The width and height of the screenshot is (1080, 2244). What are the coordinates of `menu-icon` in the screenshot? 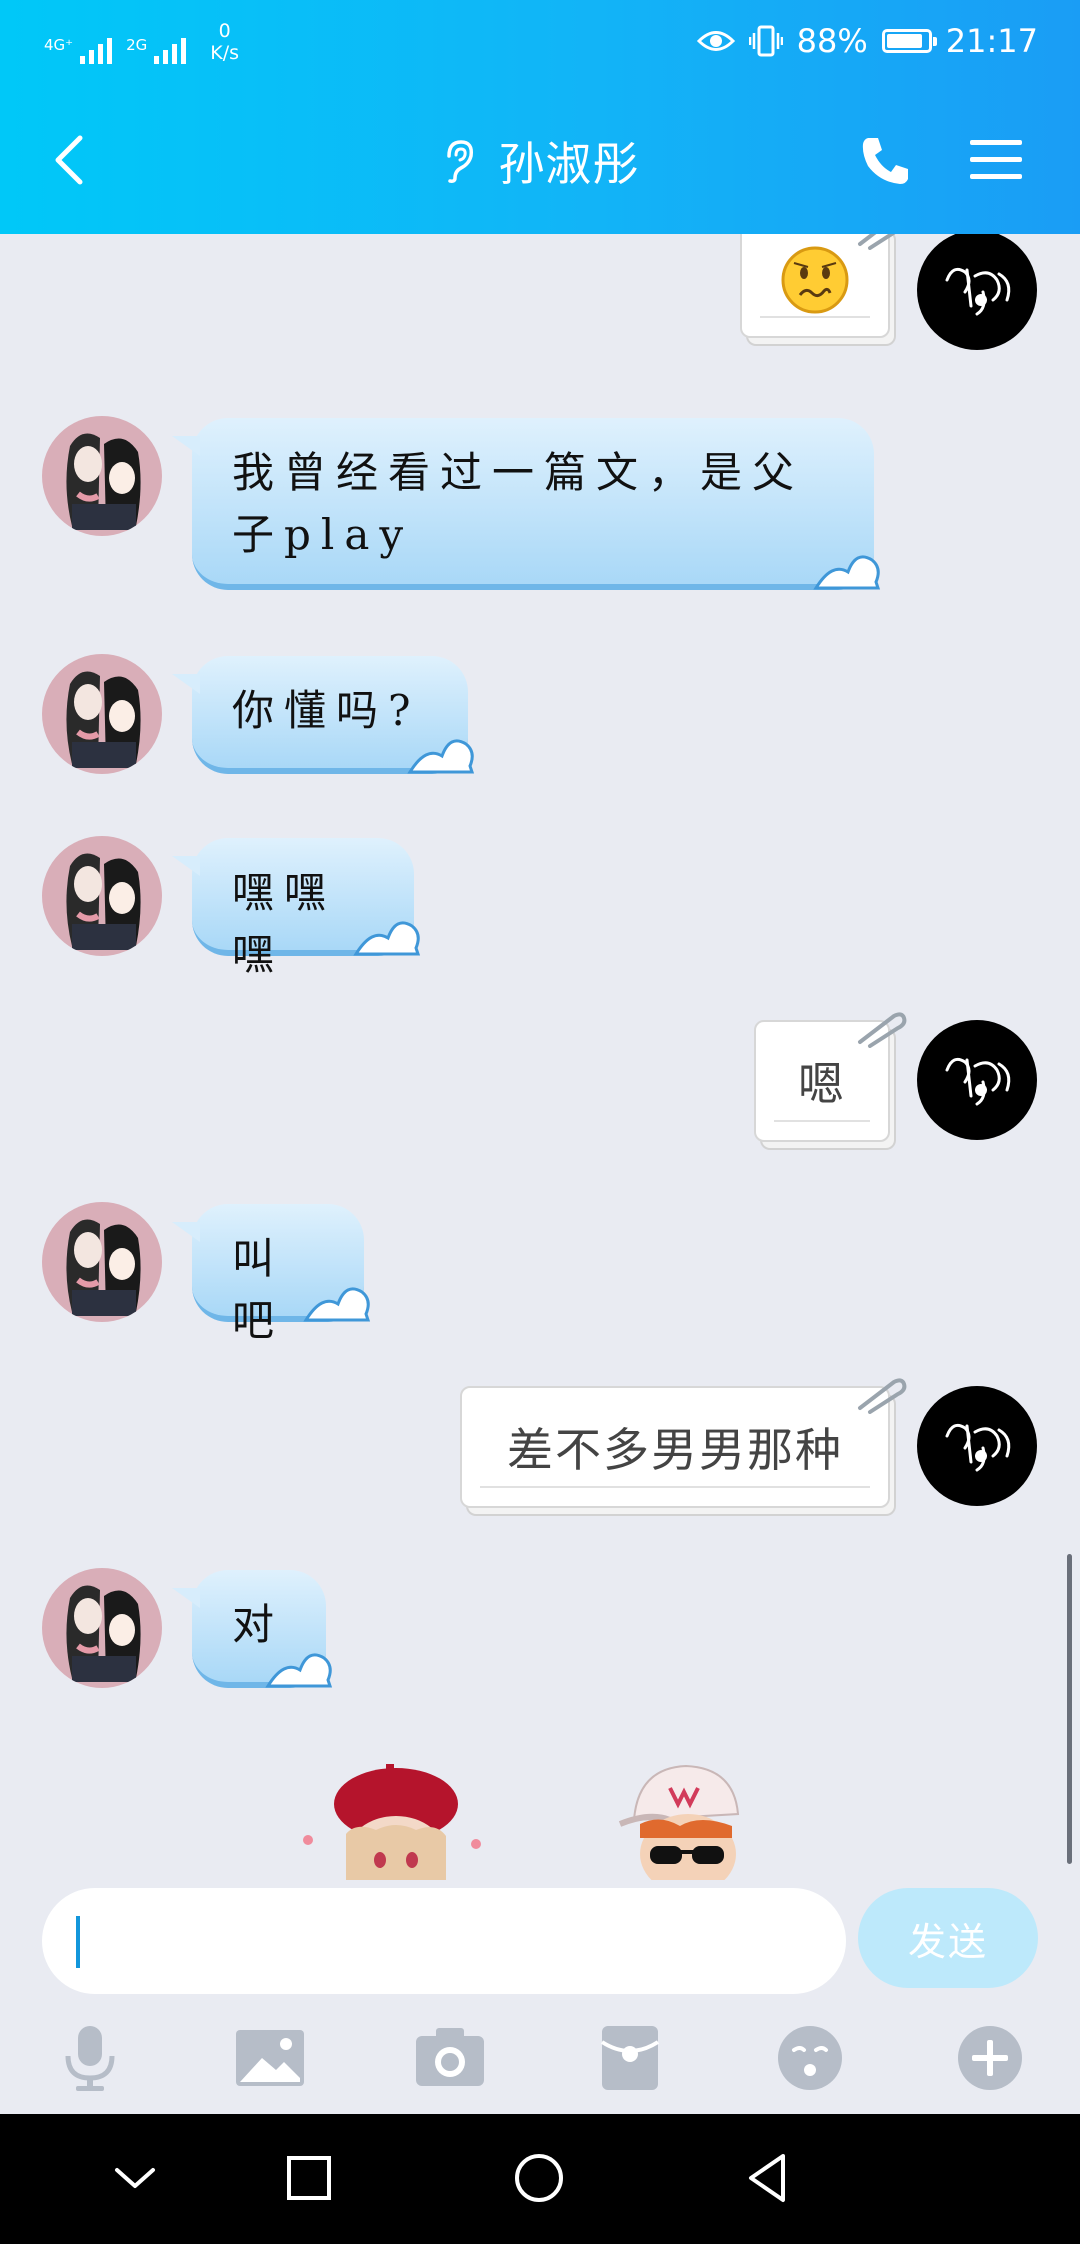 It's located at (996, 160).